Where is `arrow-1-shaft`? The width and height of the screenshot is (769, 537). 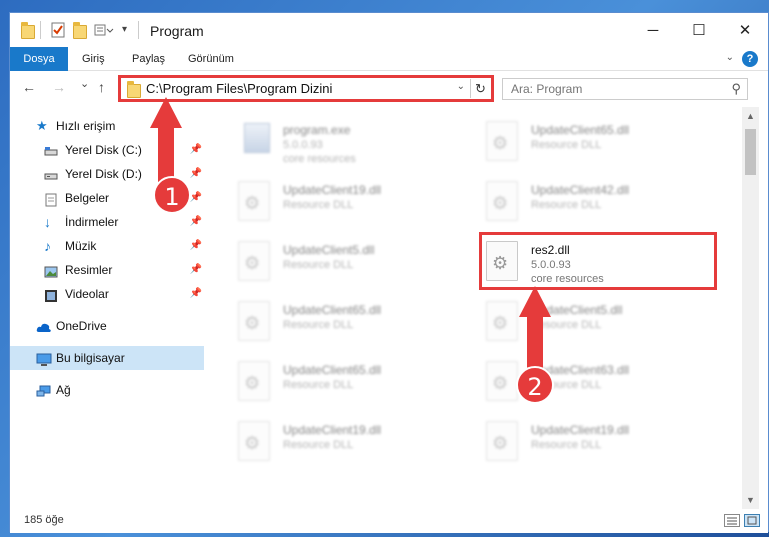
arrow-1-shaft is located at coordinates (166, 154).